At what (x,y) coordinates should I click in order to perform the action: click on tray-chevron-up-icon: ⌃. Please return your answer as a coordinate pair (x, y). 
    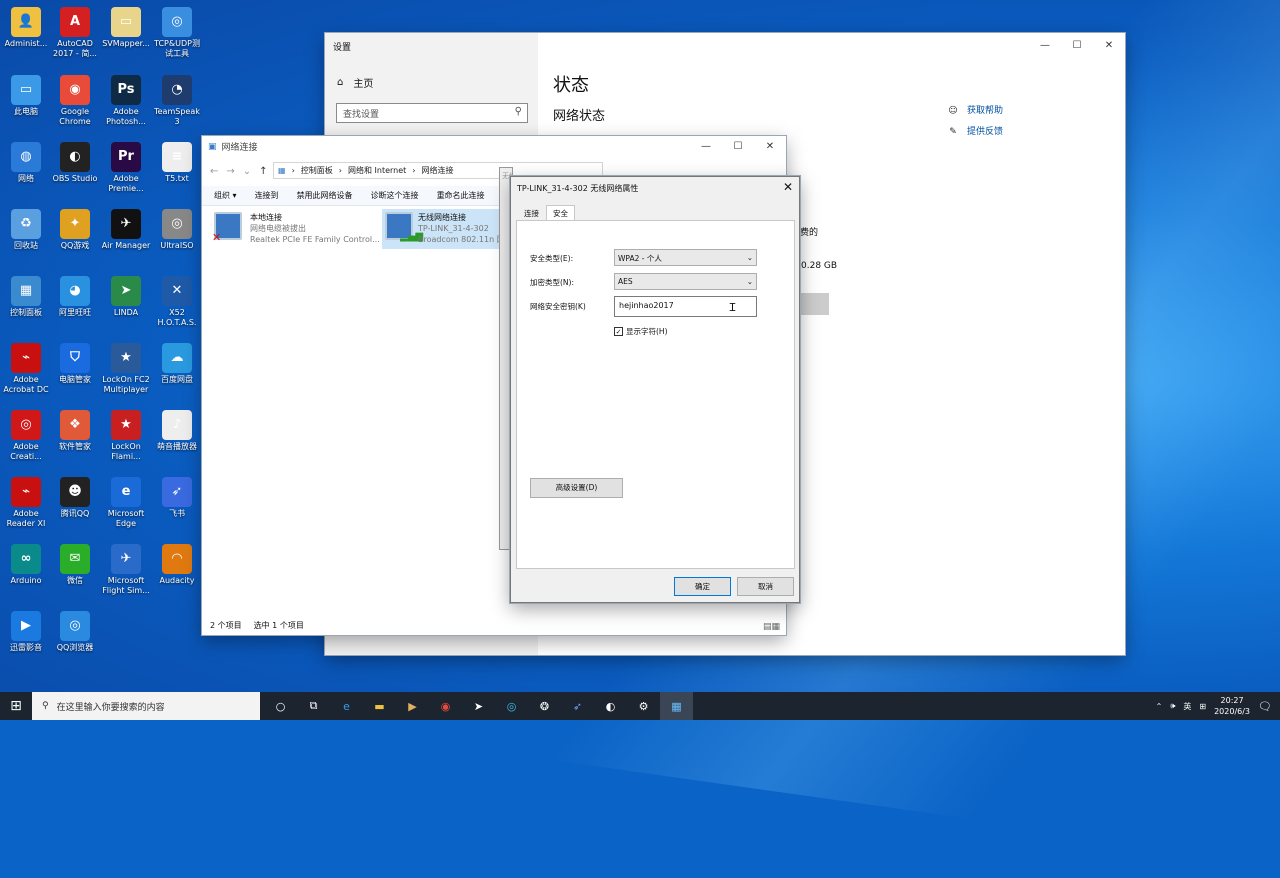
    Looking at the image, I should click on (1159, 706).